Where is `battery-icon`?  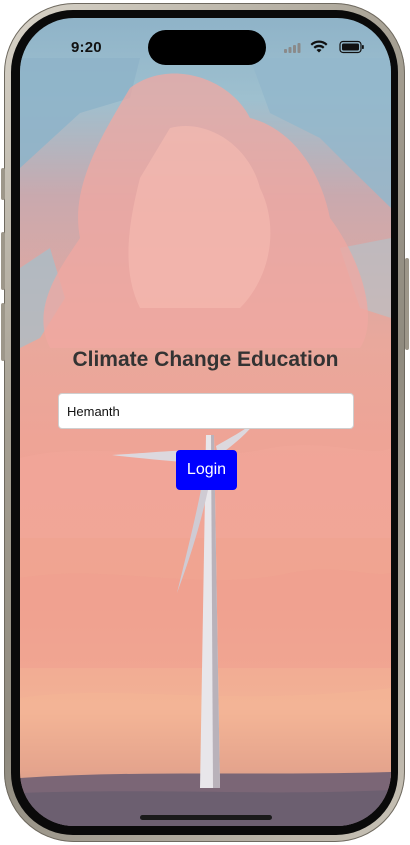 battery-icon is located at coordinates (351, 47).